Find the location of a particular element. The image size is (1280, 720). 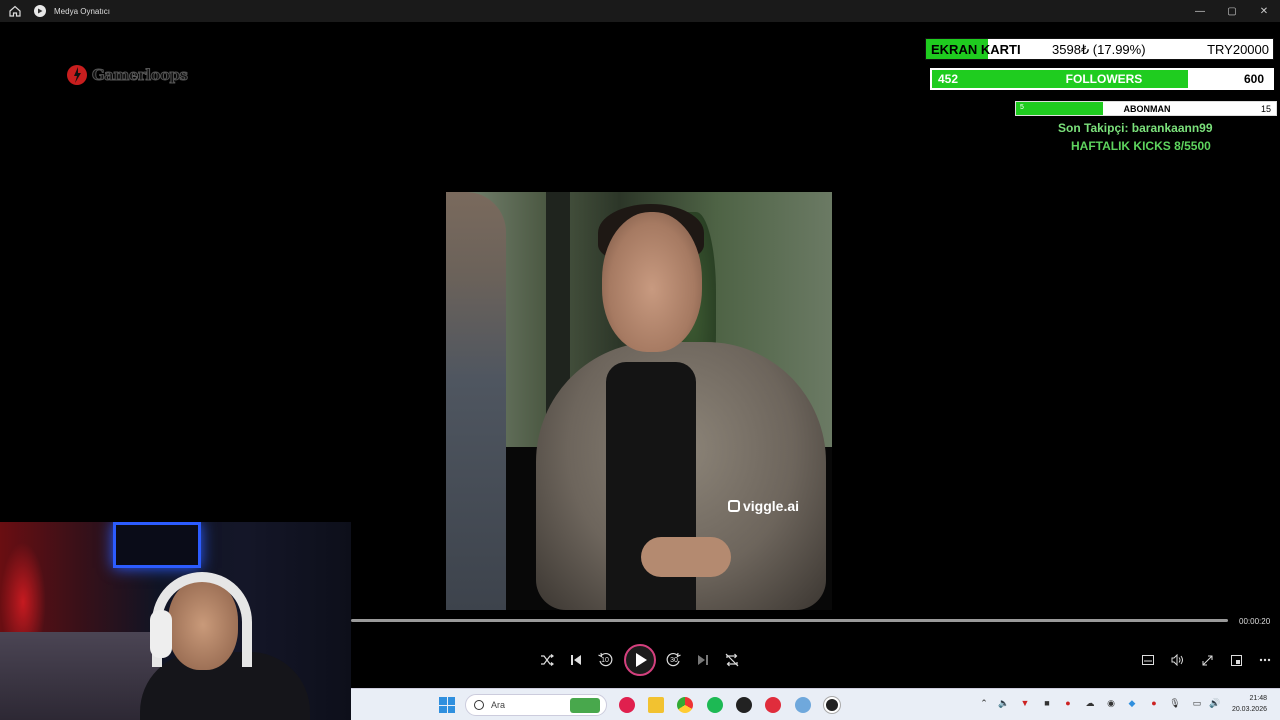

taskbar-clock: 21:48 20.03.2026 is located at coordinates (1247, 704).